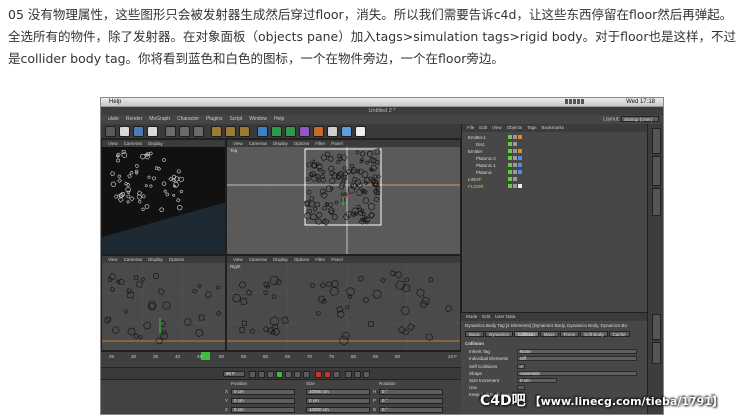 Image resolution: width=750 pixels, height=415 pixels. What do you see at coordinates (411, 392) in the screenshot?
I see `rotation-h-field: 0 °` at bounding box center [411, 392].